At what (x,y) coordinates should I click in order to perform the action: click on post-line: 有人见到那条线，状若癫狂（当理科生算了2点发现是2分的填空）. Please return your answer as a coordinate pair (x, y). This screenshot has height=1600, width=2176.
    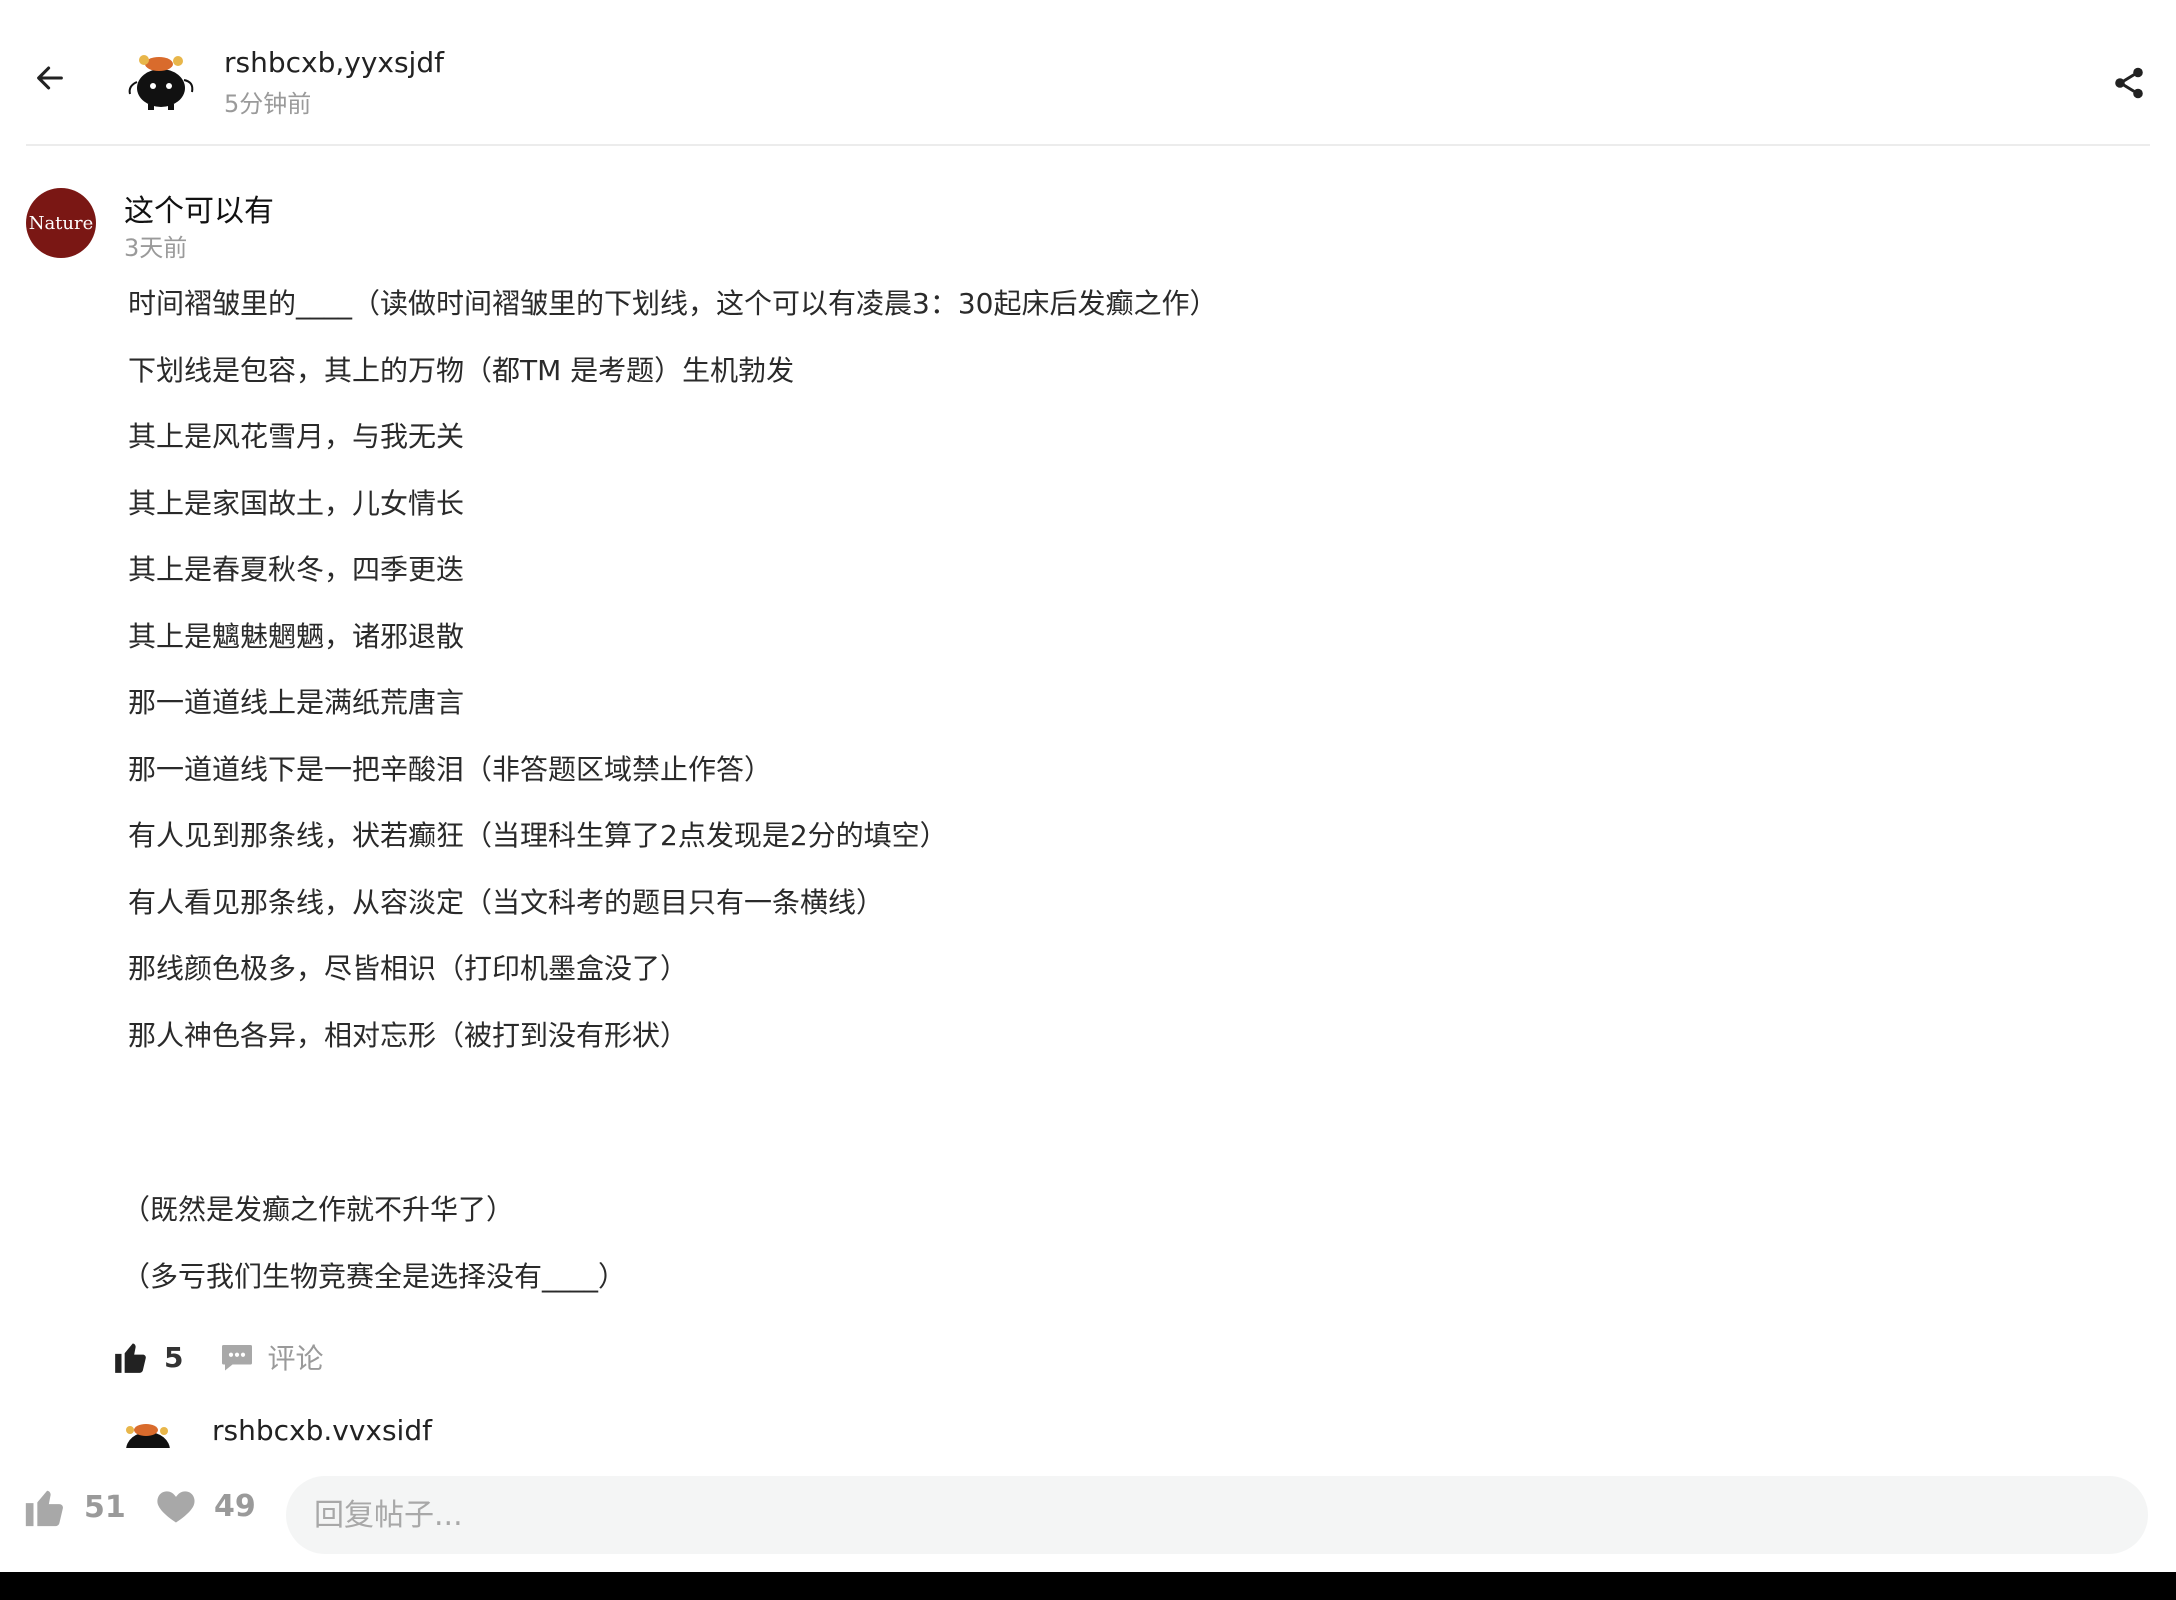
    Looking at the image, I should click on (538, 835).